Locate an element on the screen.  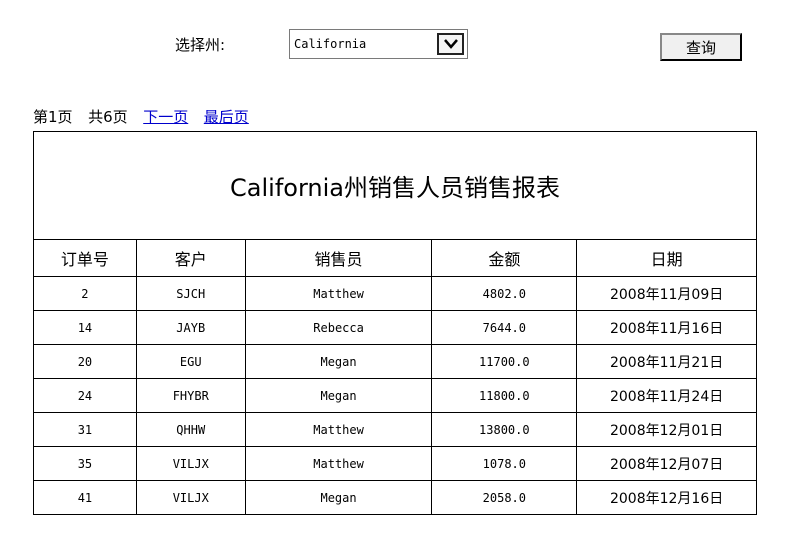
table-row: 31 QHHW Matthew 13800.0 2008年12月01日 is located at coordinates (395, 429).